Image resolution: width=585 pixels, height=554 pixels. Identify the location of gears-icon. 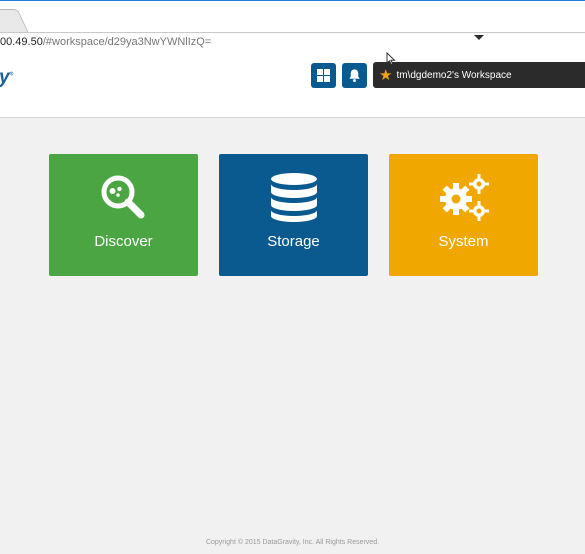
(464, 197).